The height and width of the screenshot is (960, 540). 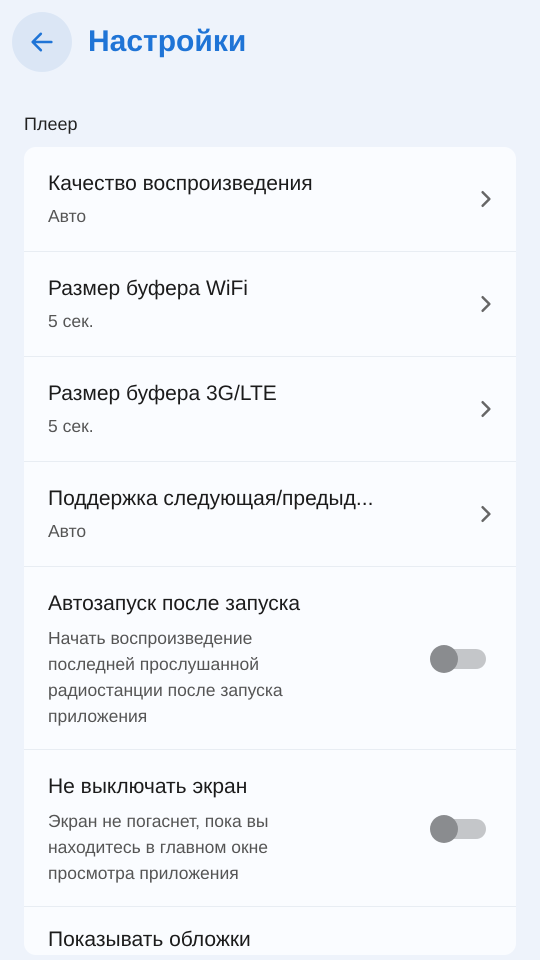 What do you see at coordinates (270, 304) in the screenshot?
I see `setting-row: Размер буфера WiFi 5 сек.` at bounding box center [270, 304].